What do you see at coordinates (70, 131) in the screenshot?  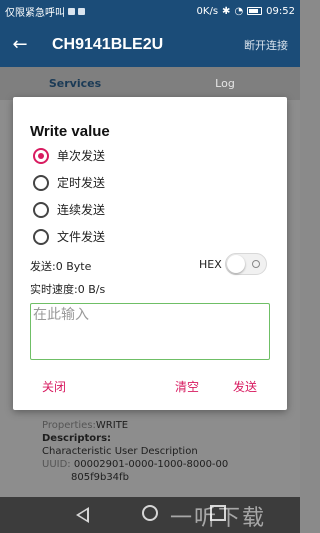 I see `dialog-title: Write value` at bounding box center [70, 131].